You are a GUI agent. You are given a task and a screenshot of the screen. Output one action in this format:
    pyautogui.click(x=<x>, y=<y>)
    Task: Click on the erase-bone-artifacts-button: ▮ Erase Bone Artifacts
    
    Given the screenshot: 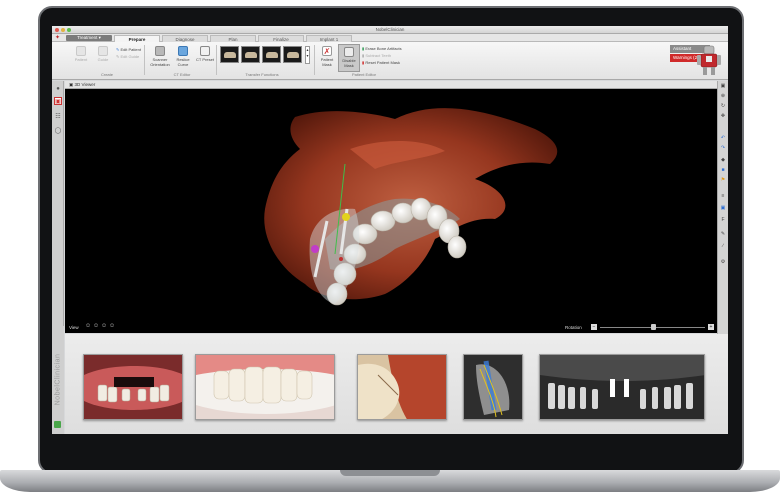 What is the action you would take?
    pyautogui.click(x=382, y=48)
    